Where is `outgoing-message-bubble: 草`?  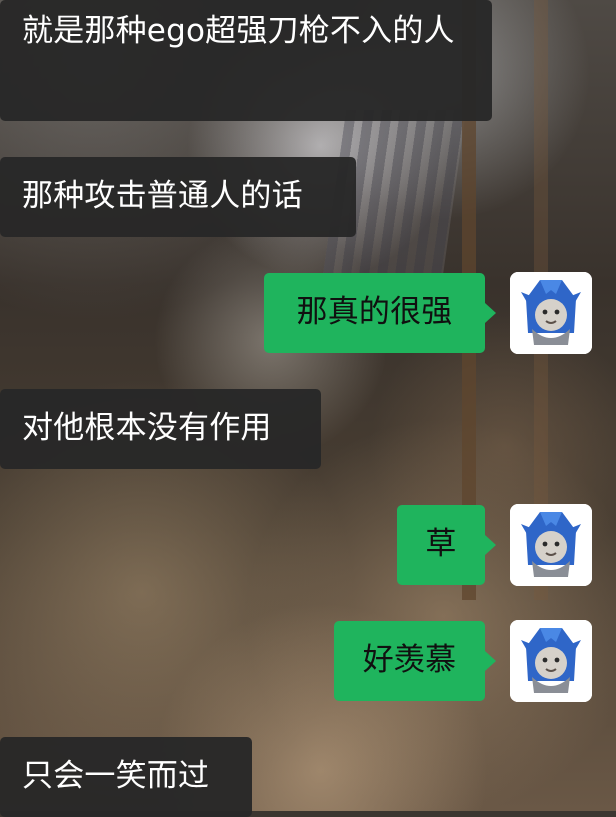
outgoing-message-bubble: 草 is located at coordinates (446, 545).